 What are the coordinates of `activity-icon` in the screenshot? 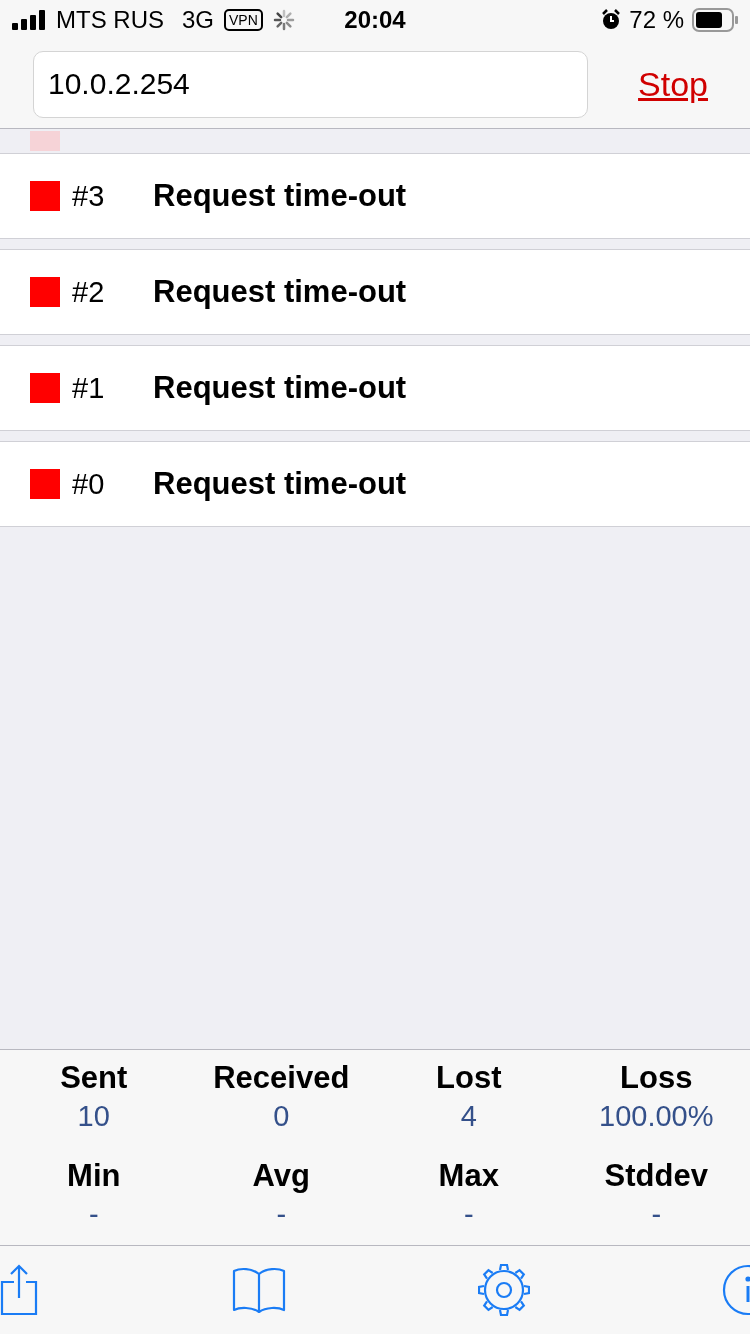 It's located at (283, 20).